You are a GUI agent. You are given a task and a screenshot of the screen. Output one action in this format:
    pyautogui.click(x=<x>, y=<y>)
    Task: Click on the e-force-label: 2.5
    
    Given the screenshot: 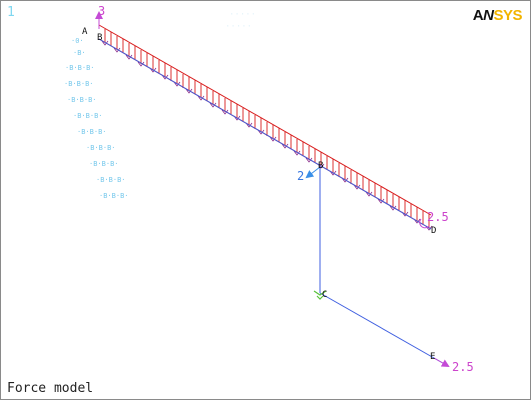 What is the action you would take?
    pyautogui.click(x=463, y=367)
    